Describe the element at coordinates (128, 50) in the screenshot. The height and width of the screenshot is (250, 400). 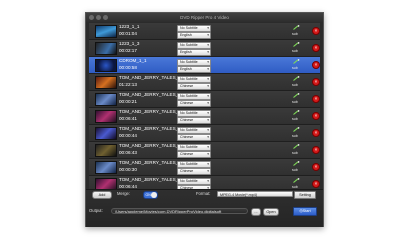
I see `title-duration: 00:02:17` at that location.